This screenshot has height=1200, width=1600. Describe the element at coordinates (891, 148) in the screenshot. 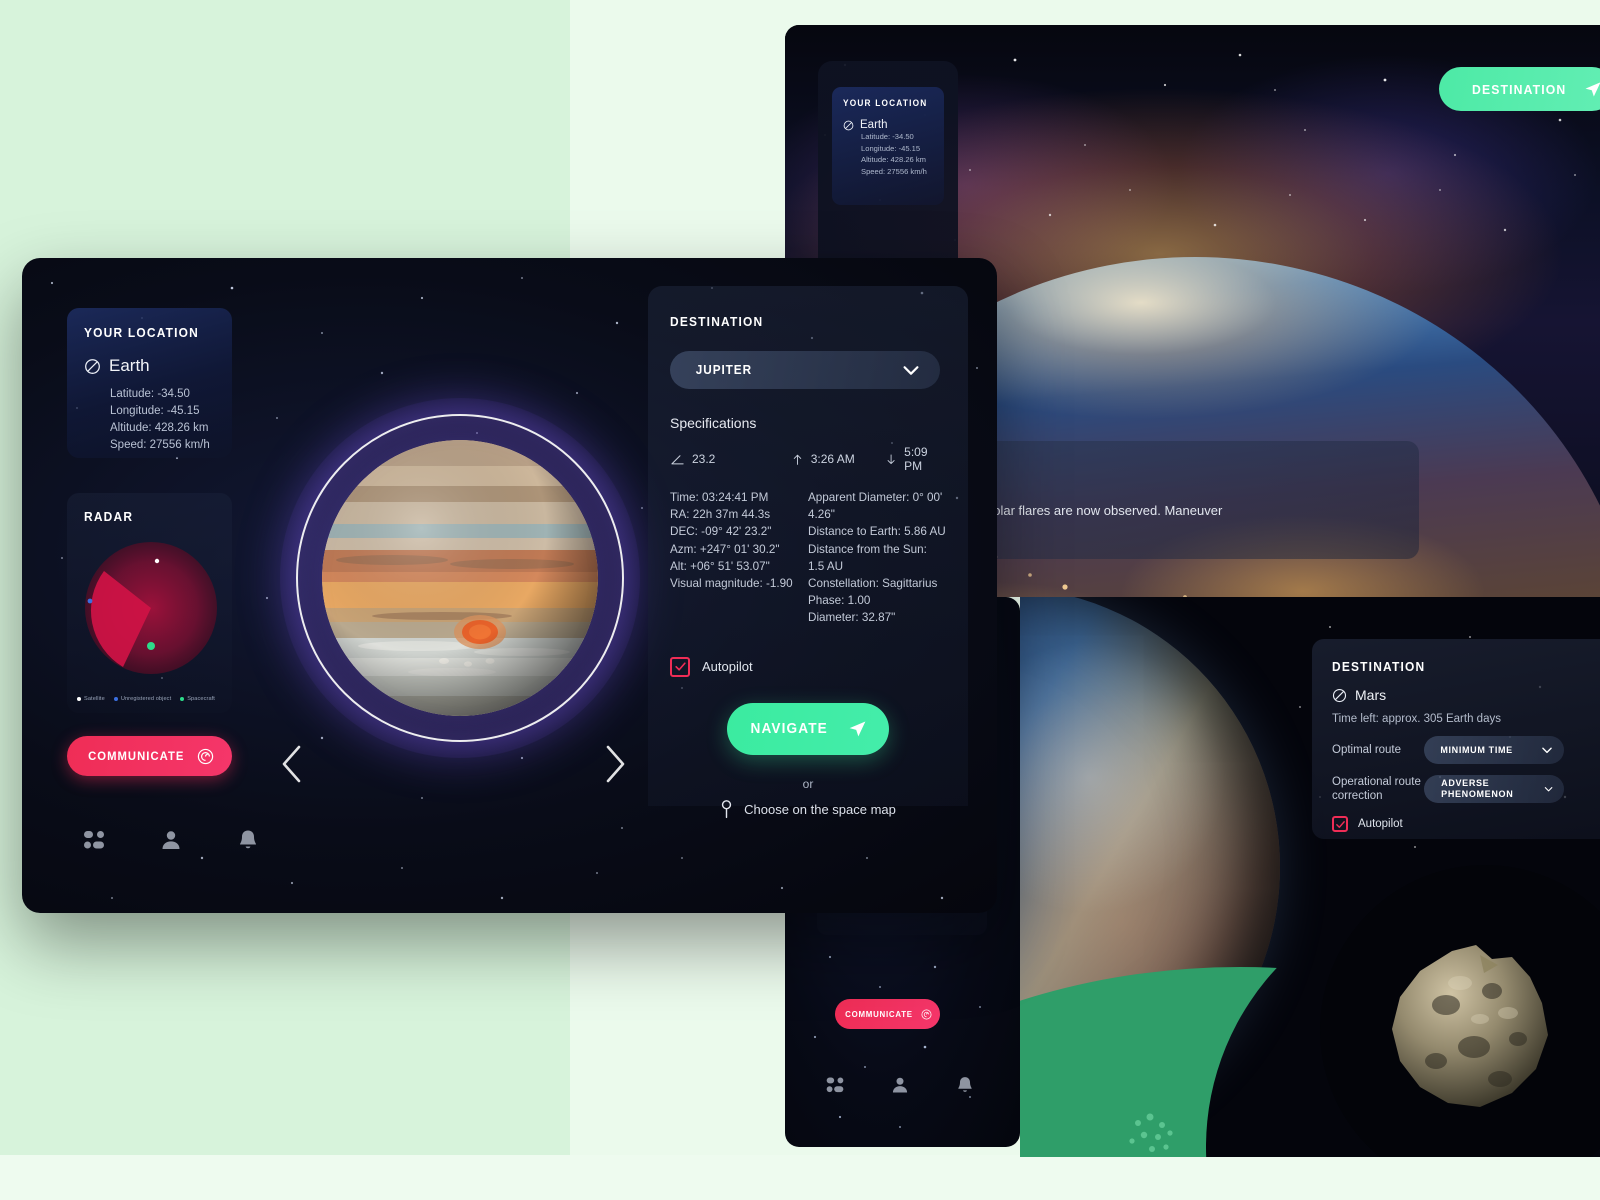

I see `overlay-longitude: Longitude: -45.15` at that location.